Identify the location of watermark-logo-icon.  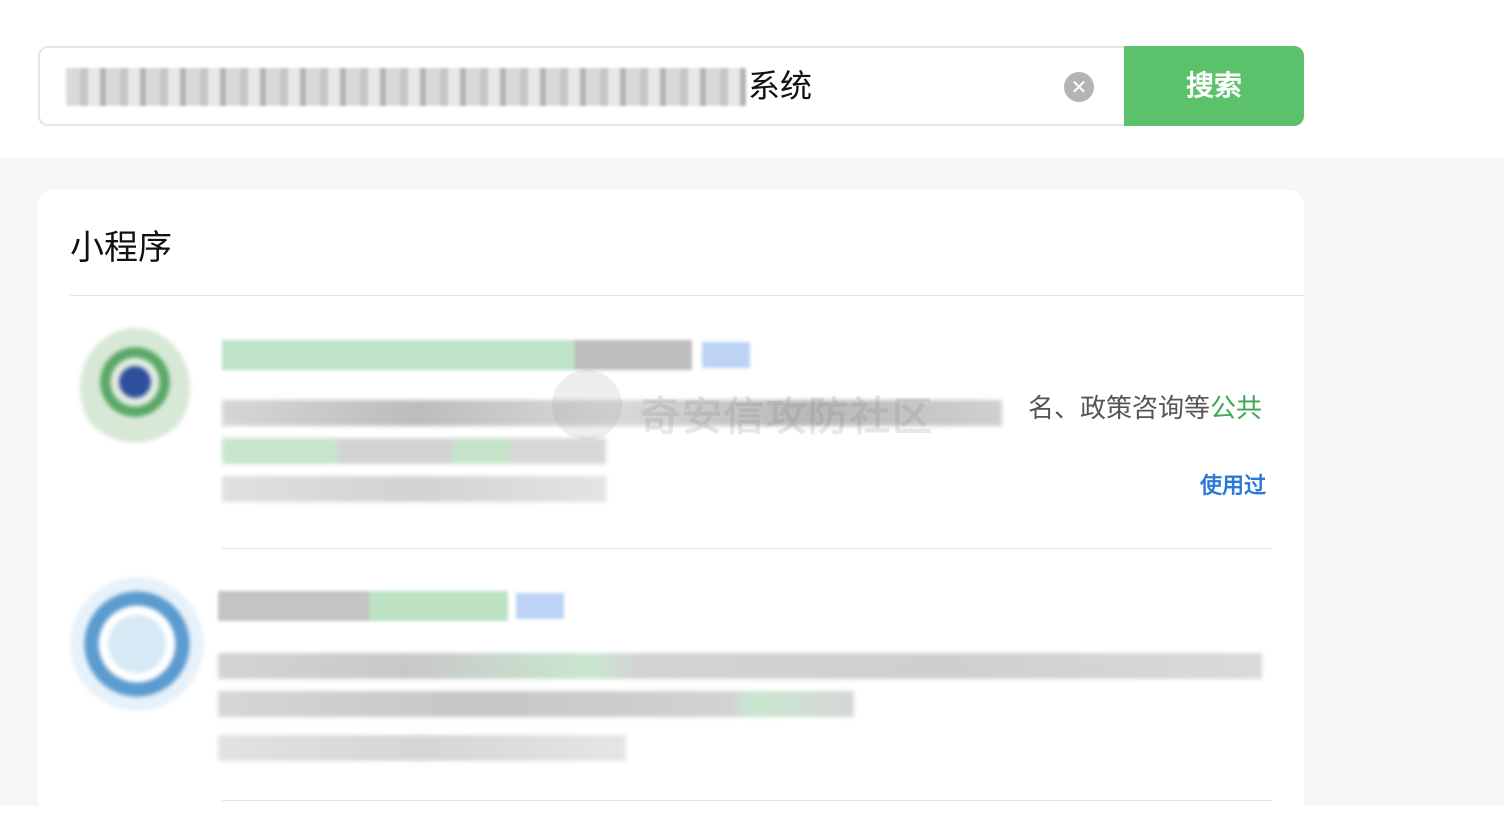
(587, 405).